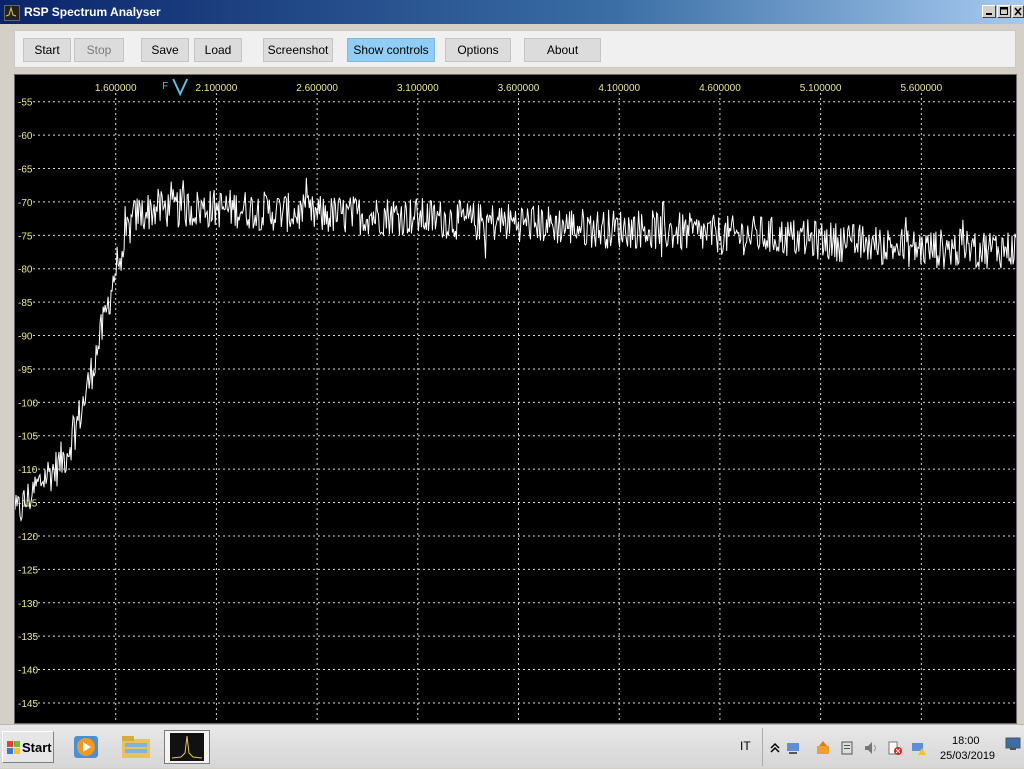 Image resolution: width=1024 pixels, height=769 pixels. What do you see at coordinates (298, 50) in the screenshot?
I see `screenshot-button: Screenshot` at bounding box center [298, 50].